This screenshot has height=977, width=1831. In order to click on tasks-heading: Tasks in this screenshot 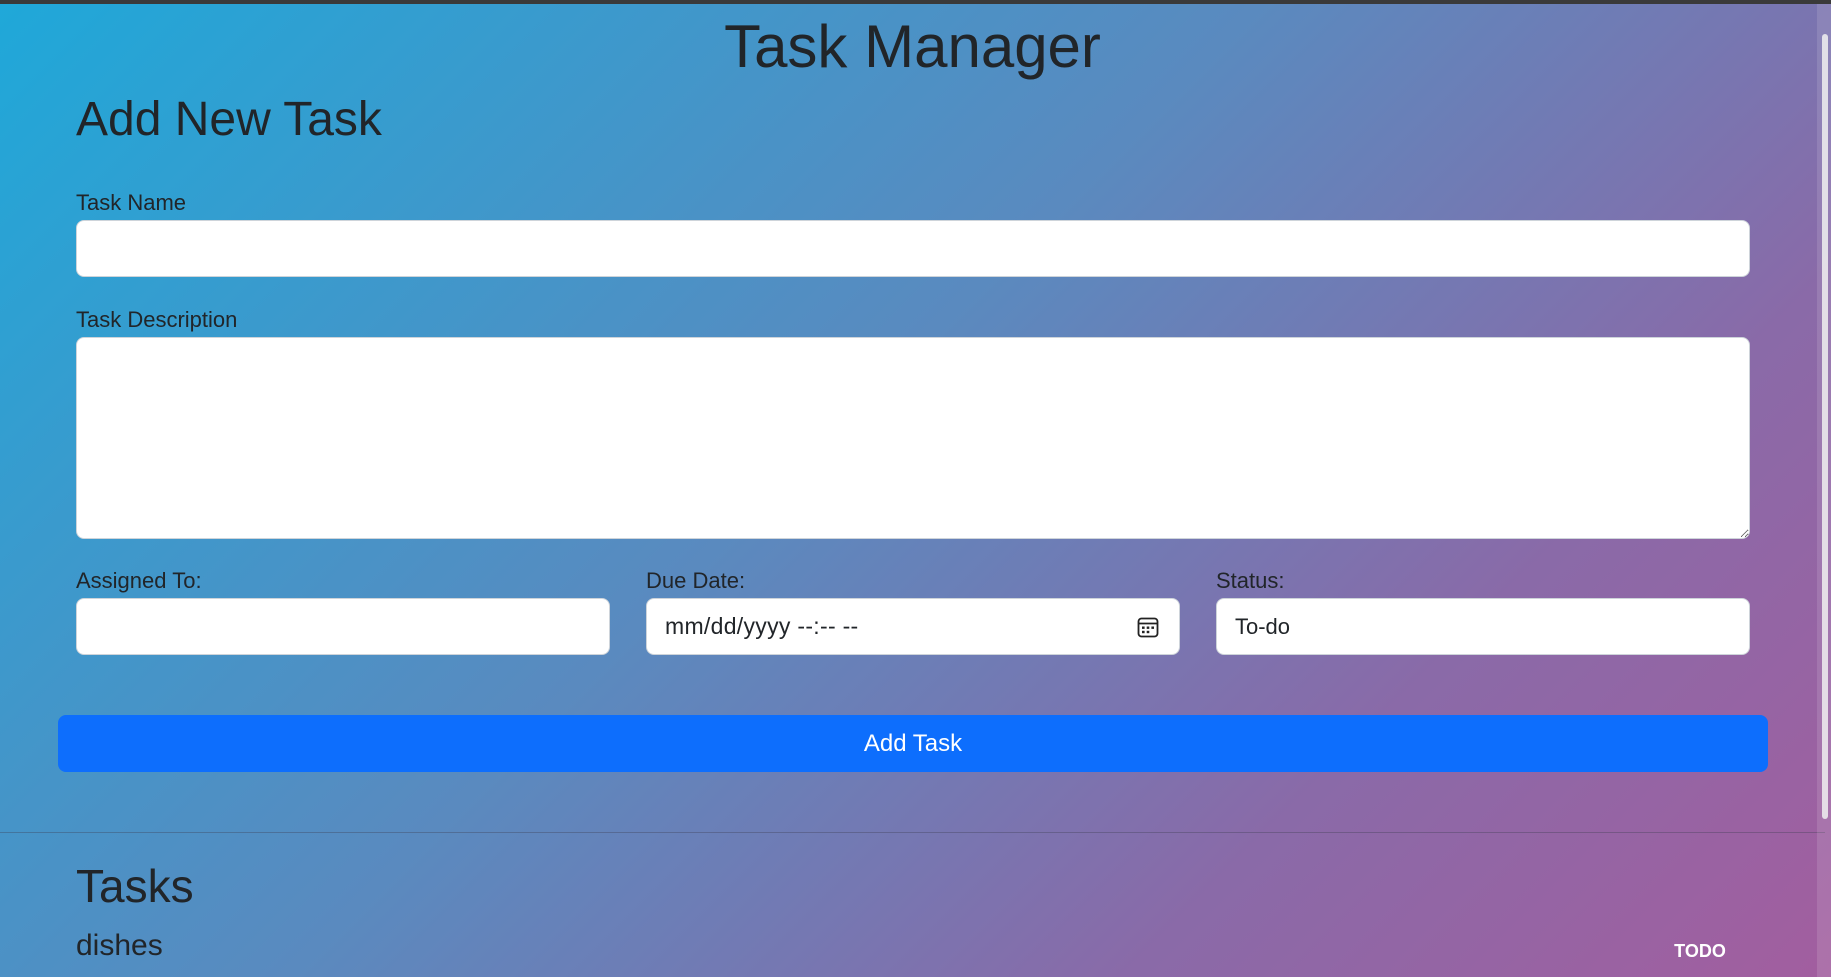, I will do `click(135, 886)`.